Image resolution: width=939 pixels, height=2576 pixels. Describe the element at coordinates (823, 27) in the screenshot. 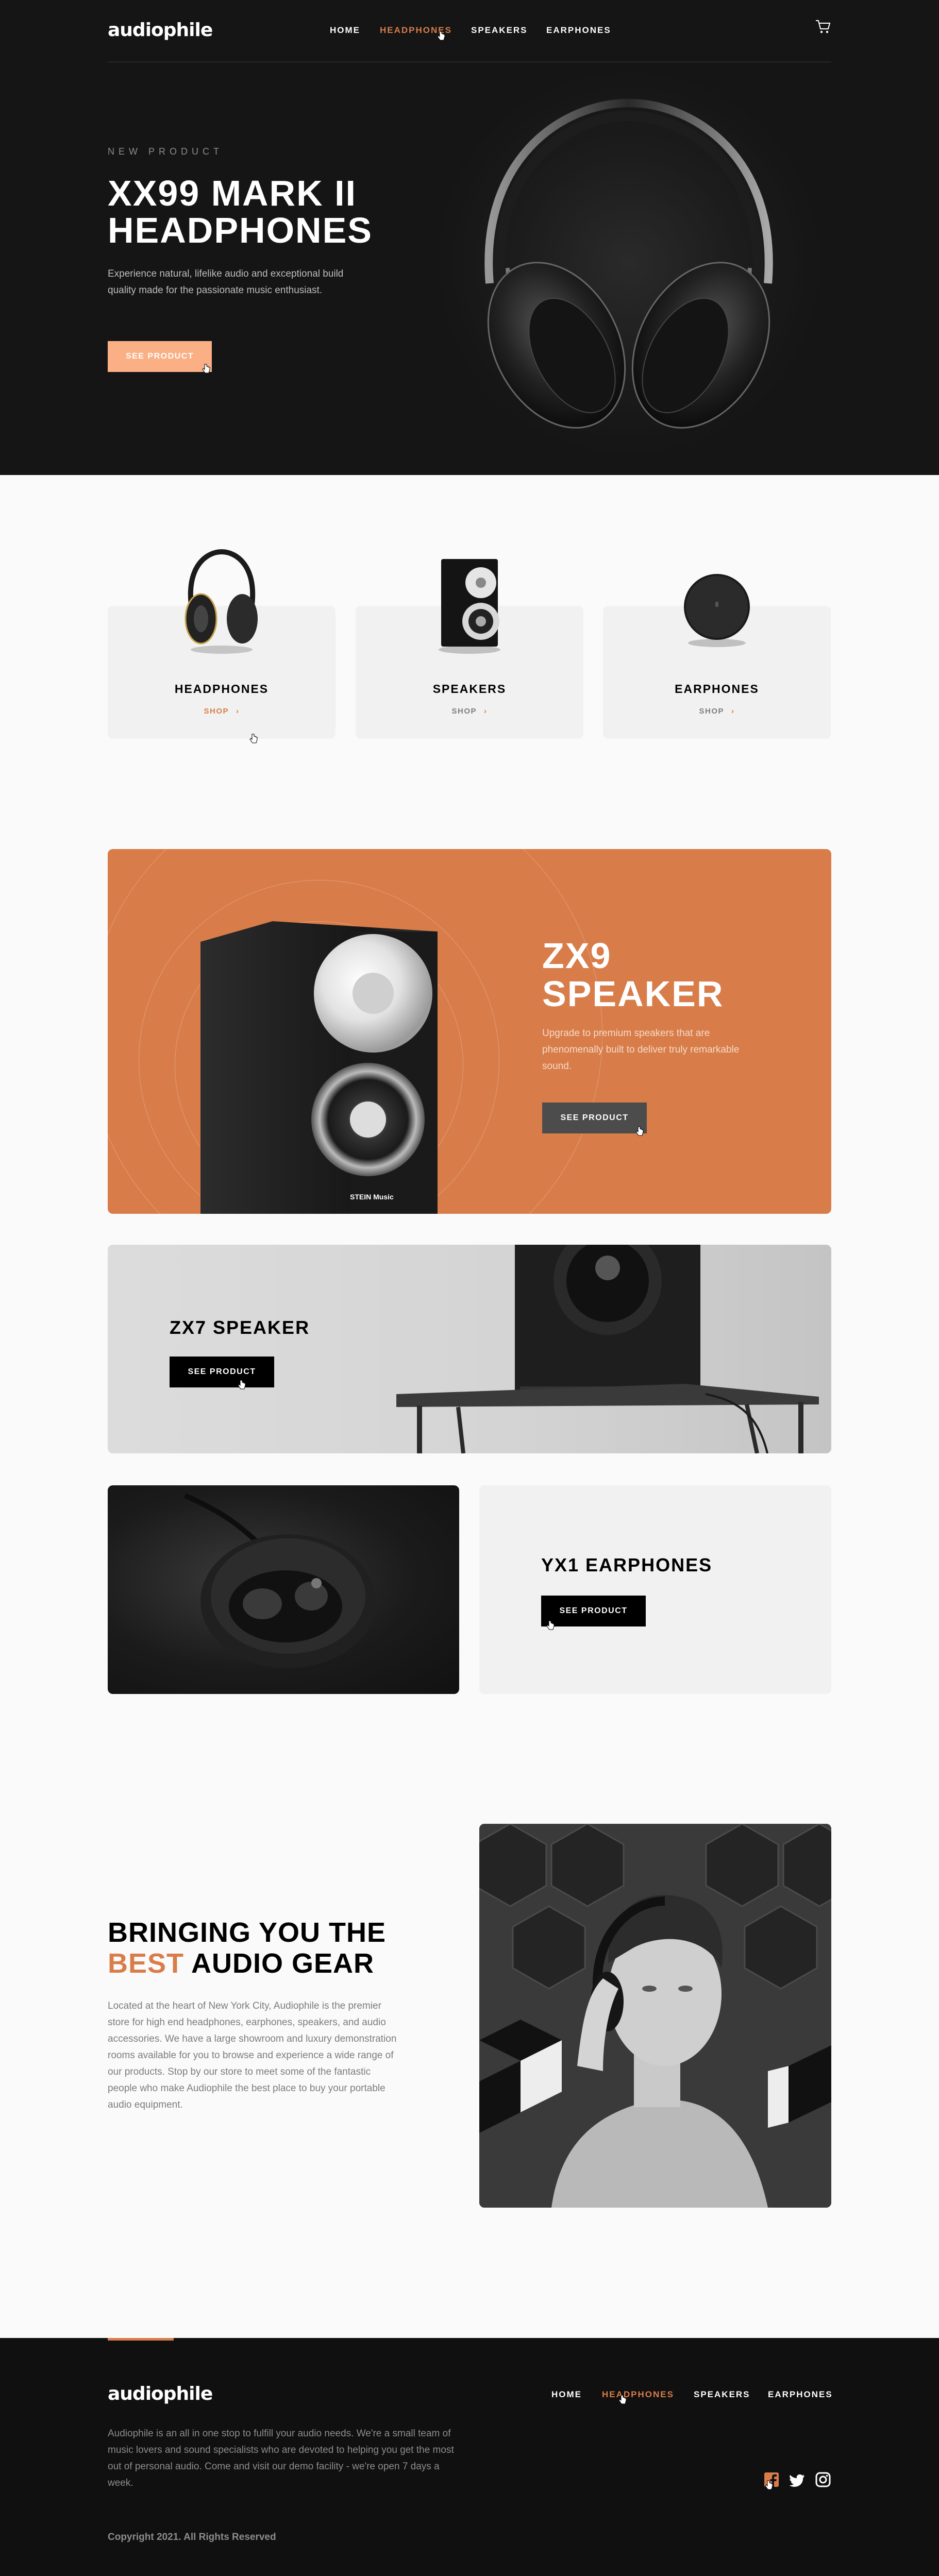

I see `cart-icon` at that location.